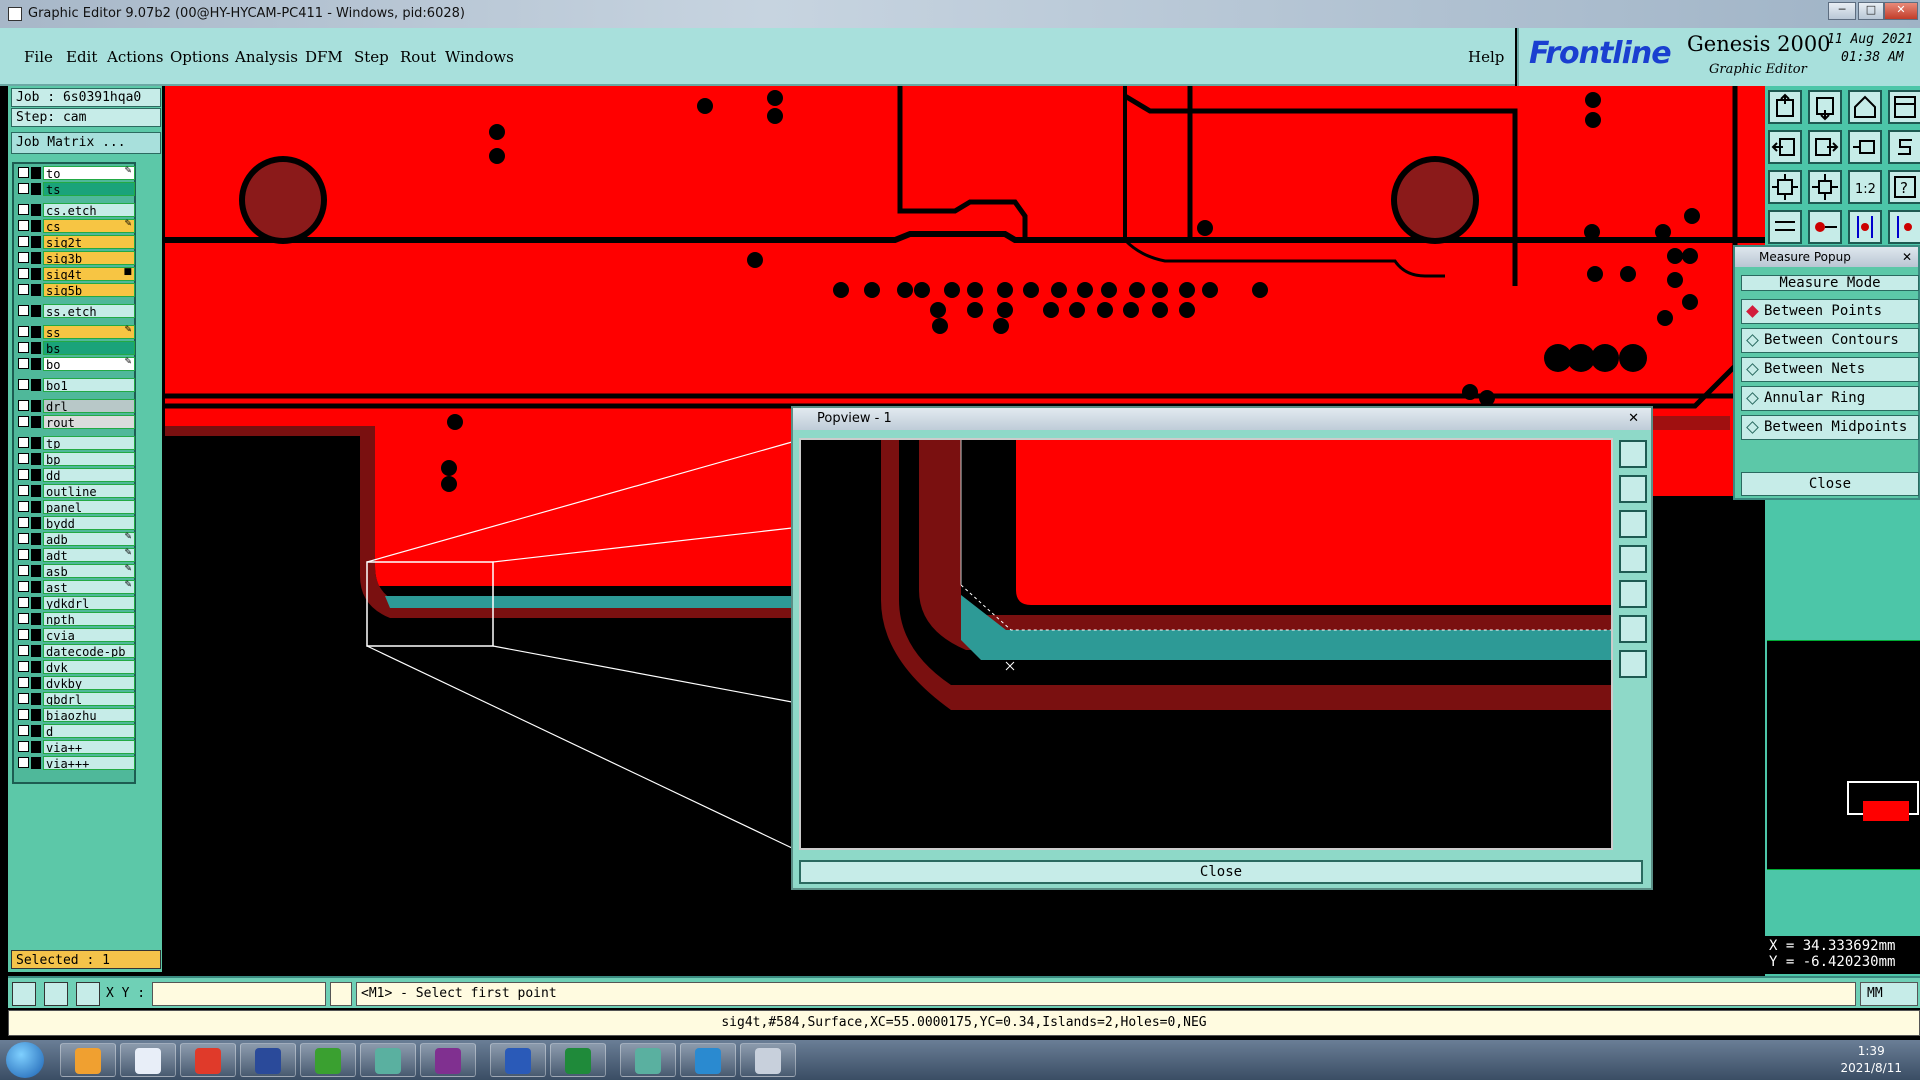 This screenshot has height=1080, width=1920. Describe the element at coordinates (1904, 147) in the screenshot. I see `redraw-icon` at that location.